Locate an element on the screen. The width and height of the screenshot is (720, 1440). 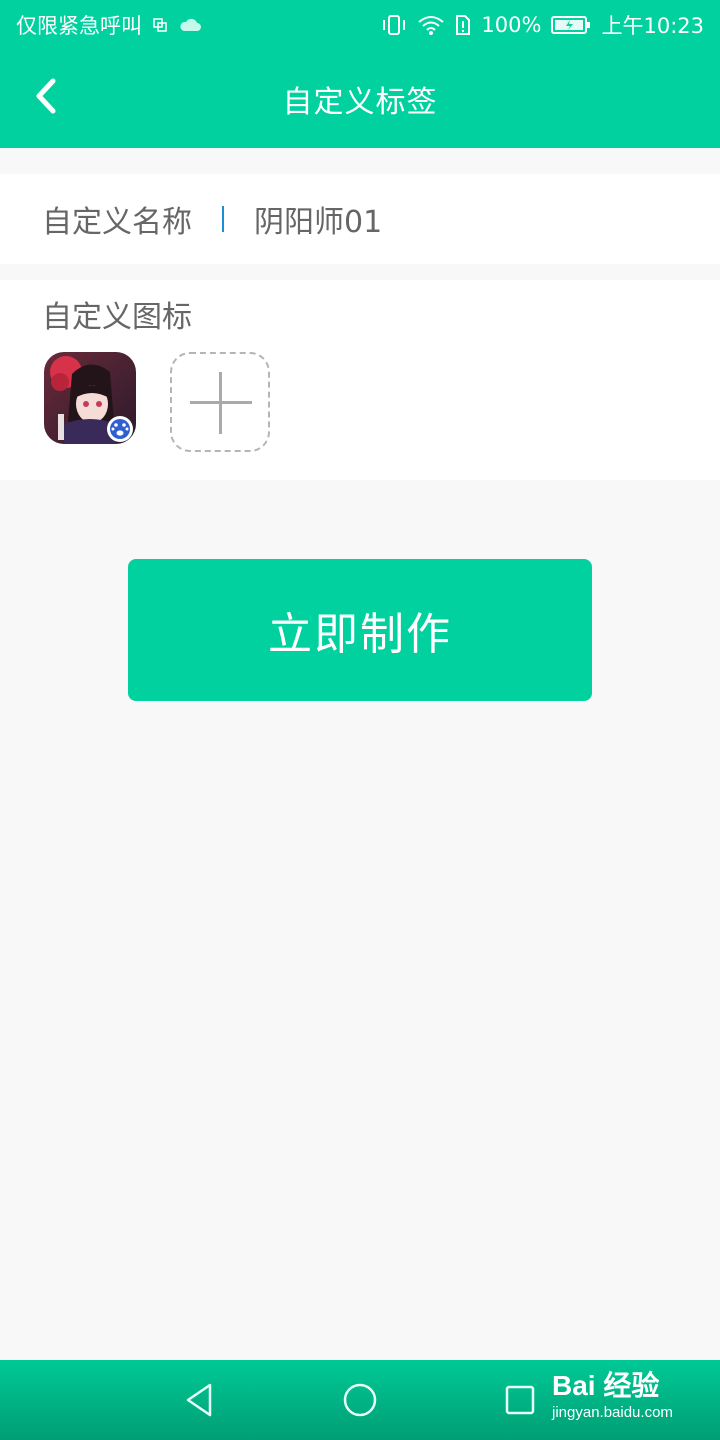
baidu-jingyan-watermark: Bai 经验 jingyan.baidu.com is located at coordinates (612, 1392).